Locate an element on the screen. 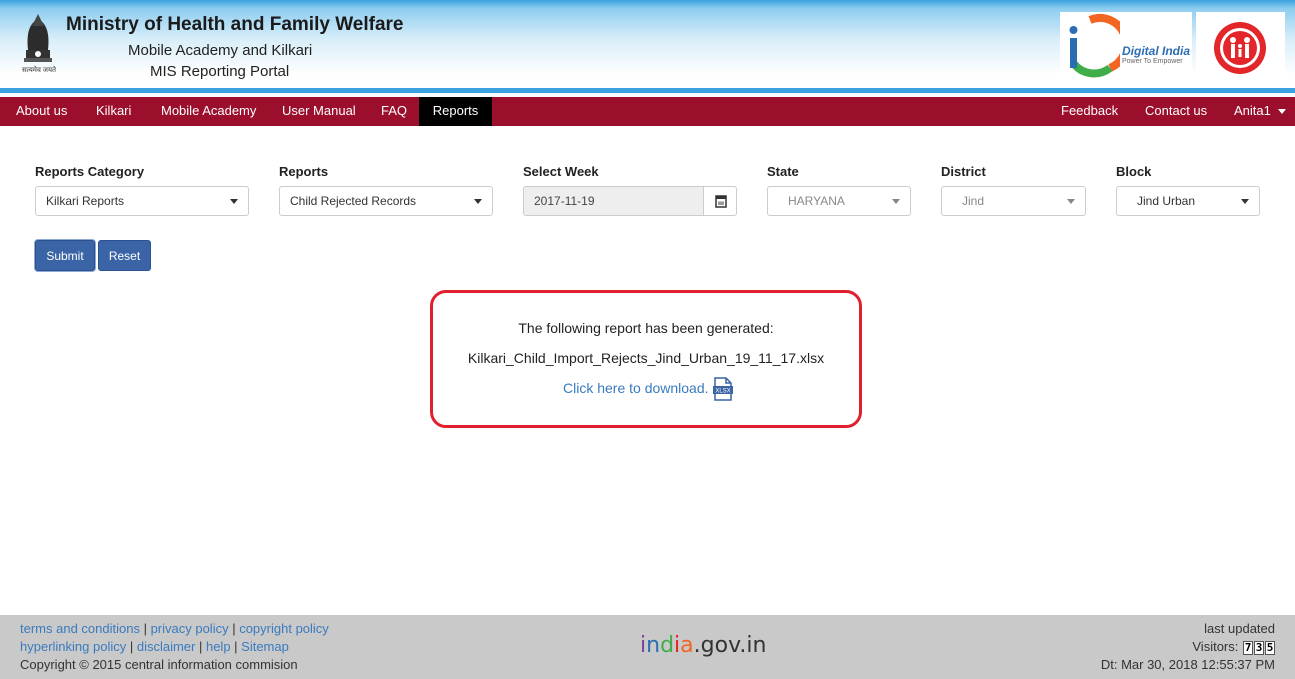 The height and width of the screenshot is (679, 1295). district-select: Jind is located at coordinates (1013, 201).